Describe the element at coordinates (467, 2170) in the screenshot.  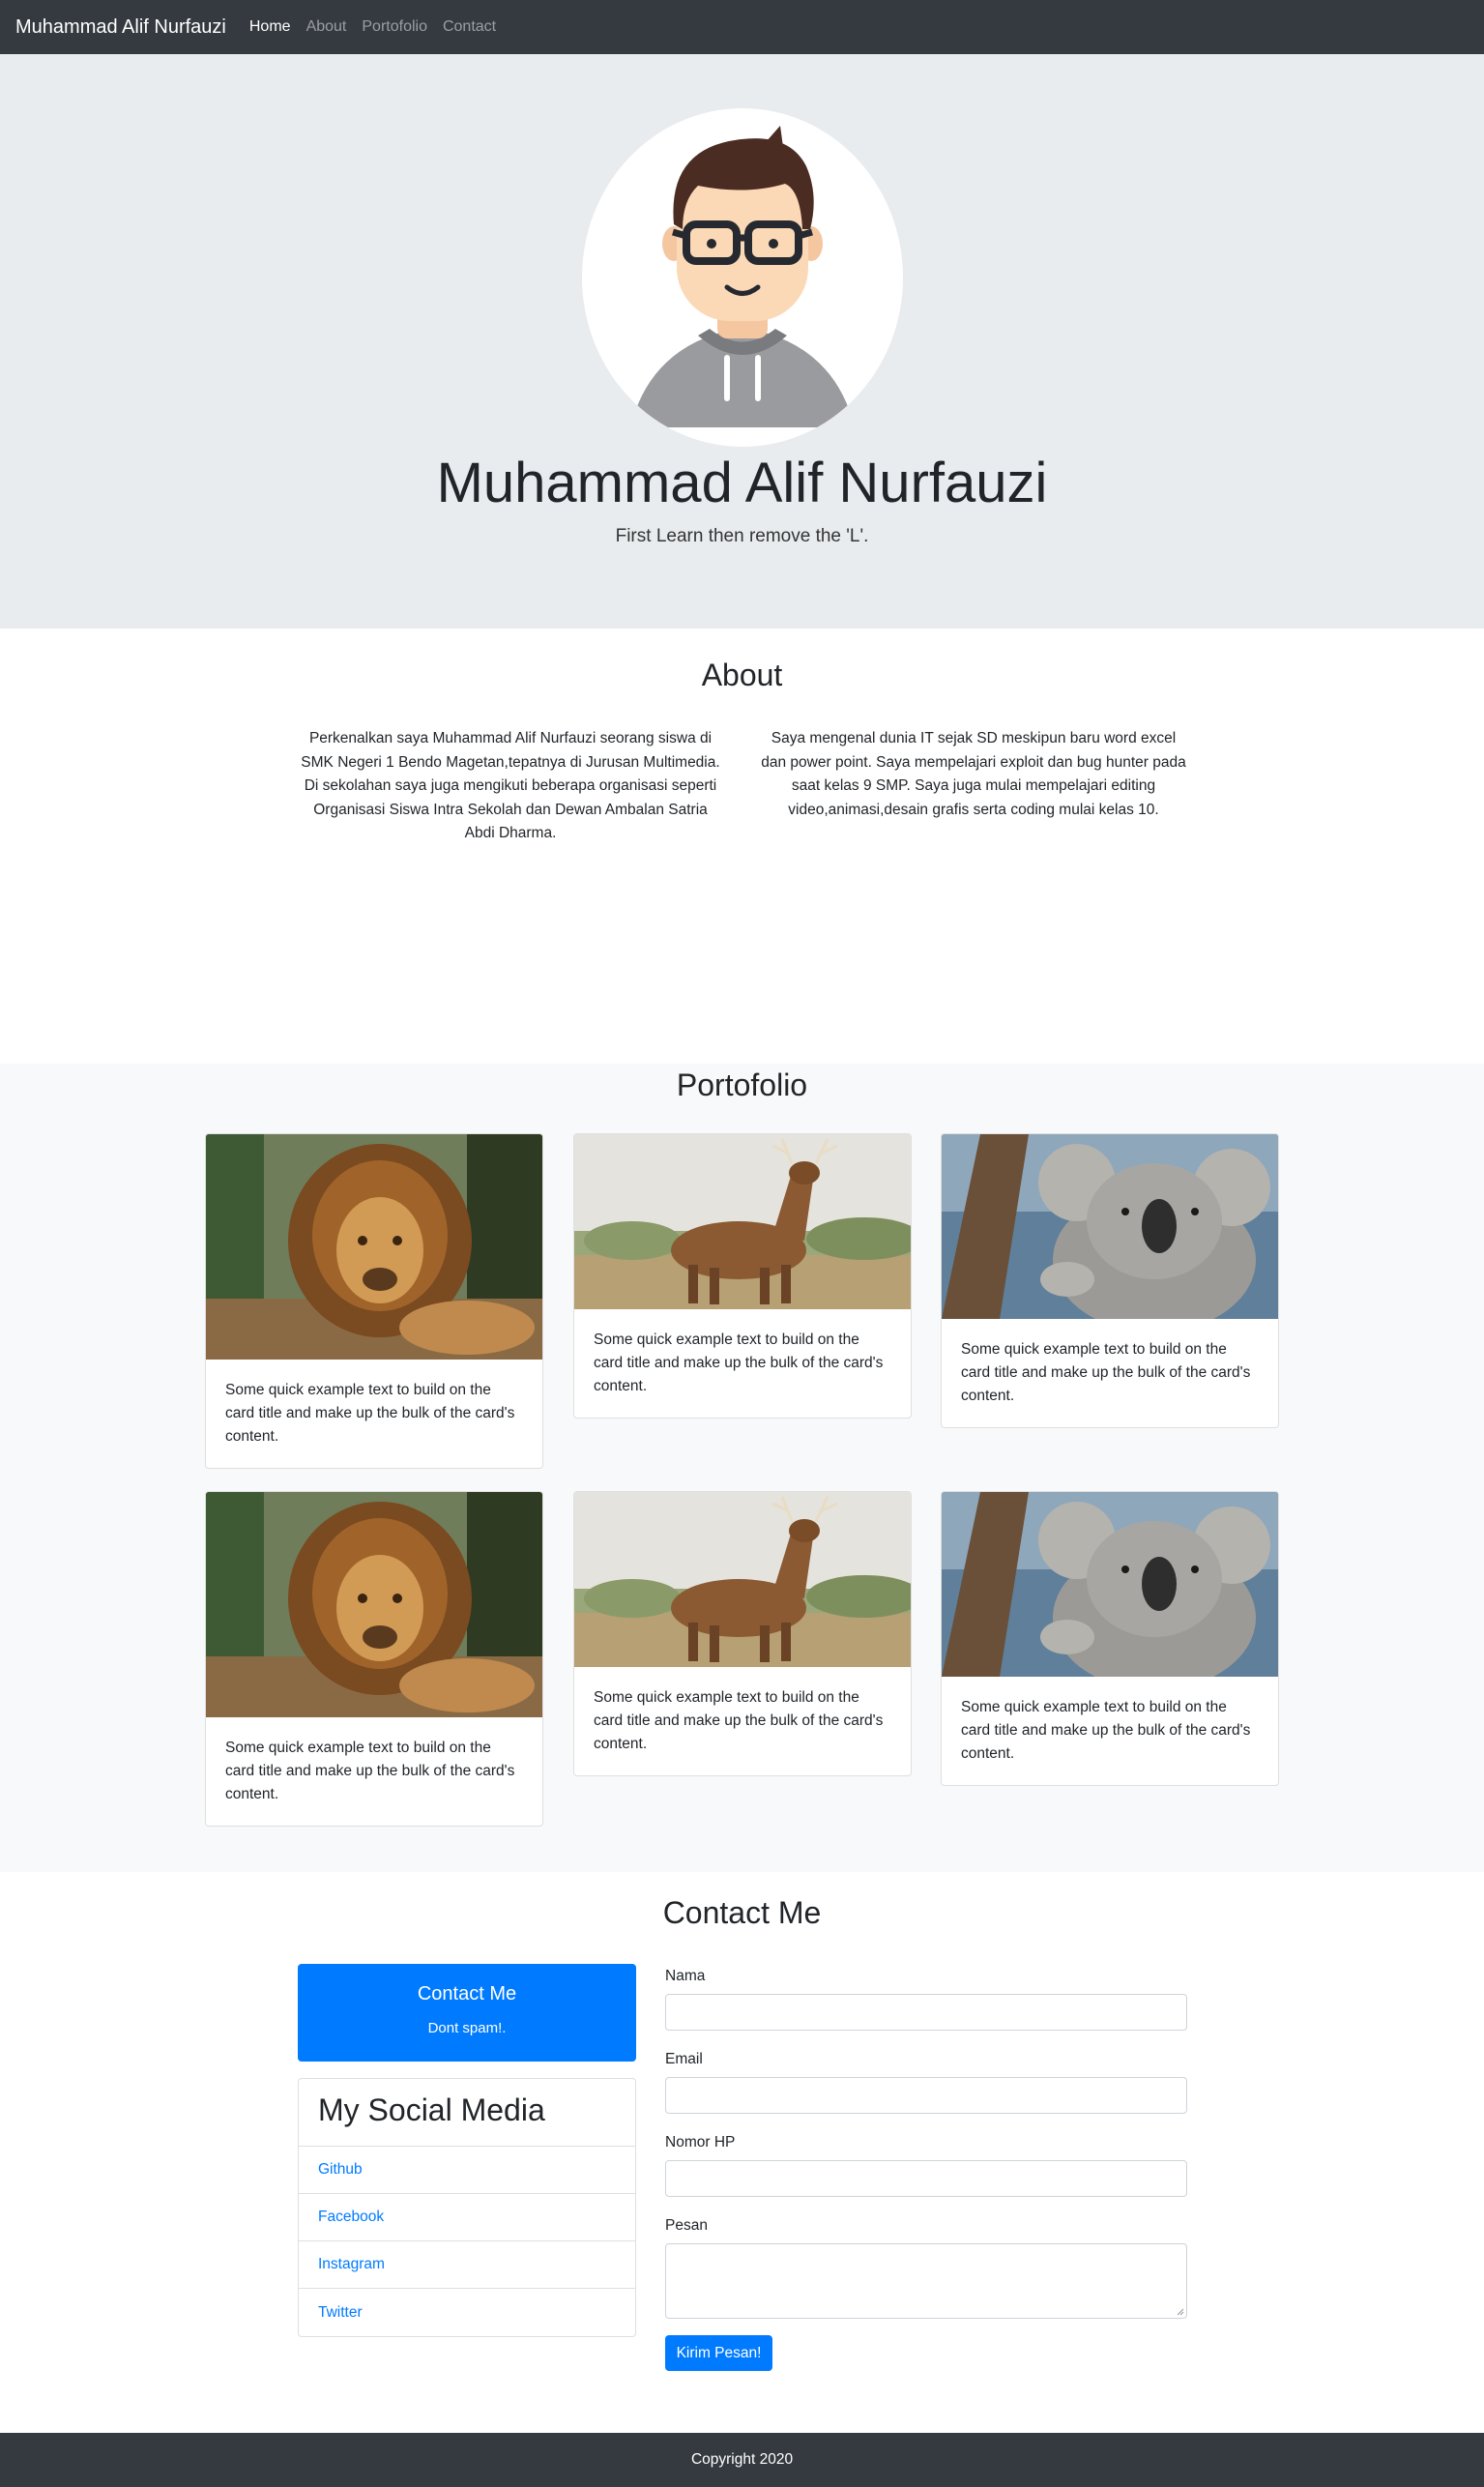
I see `social-link-github: Github` at that location.